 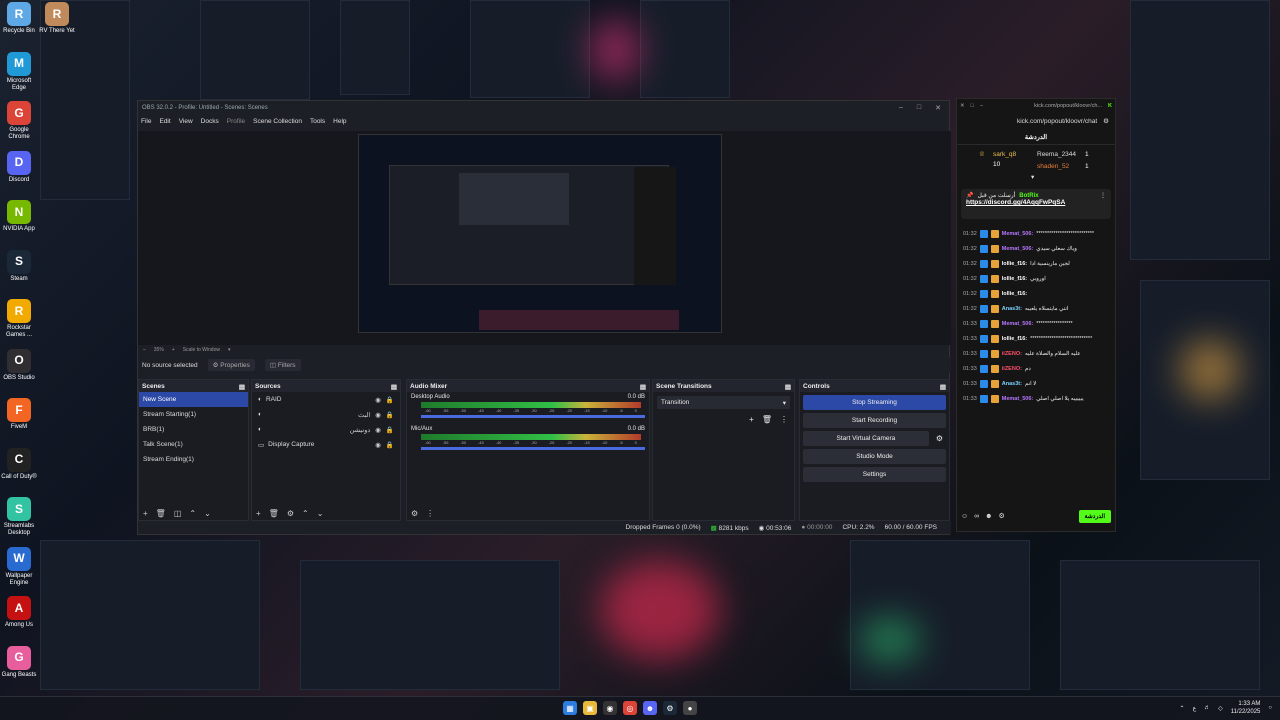 What do you see at coordinates (19, 18) in the screenshot?
I see `desktop-icon: R Recycle Bin` at bounding box center [19, 18].